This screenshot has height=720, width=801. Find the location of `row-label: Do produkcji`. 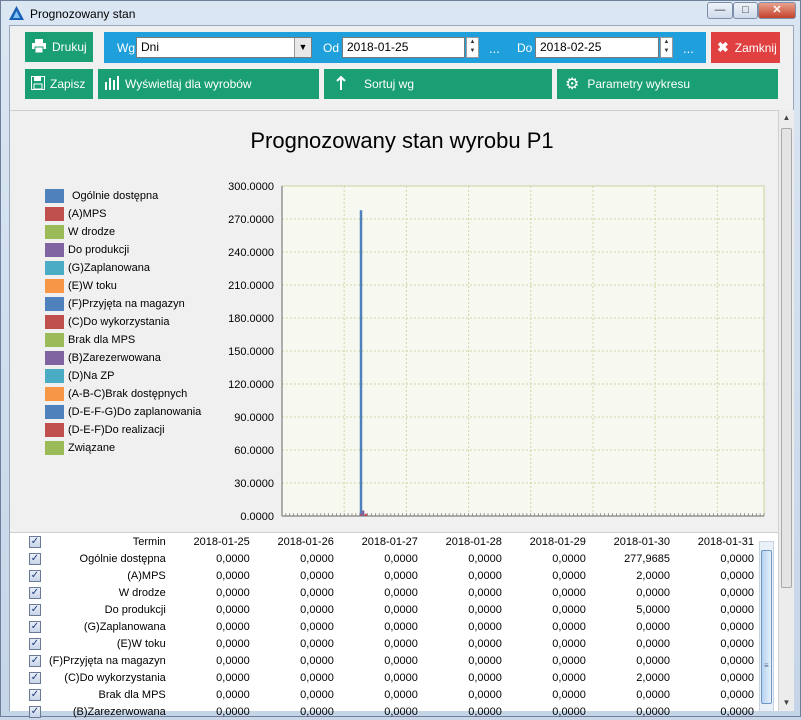

row-label: Do produkcji is located at coordinates (135, 609).